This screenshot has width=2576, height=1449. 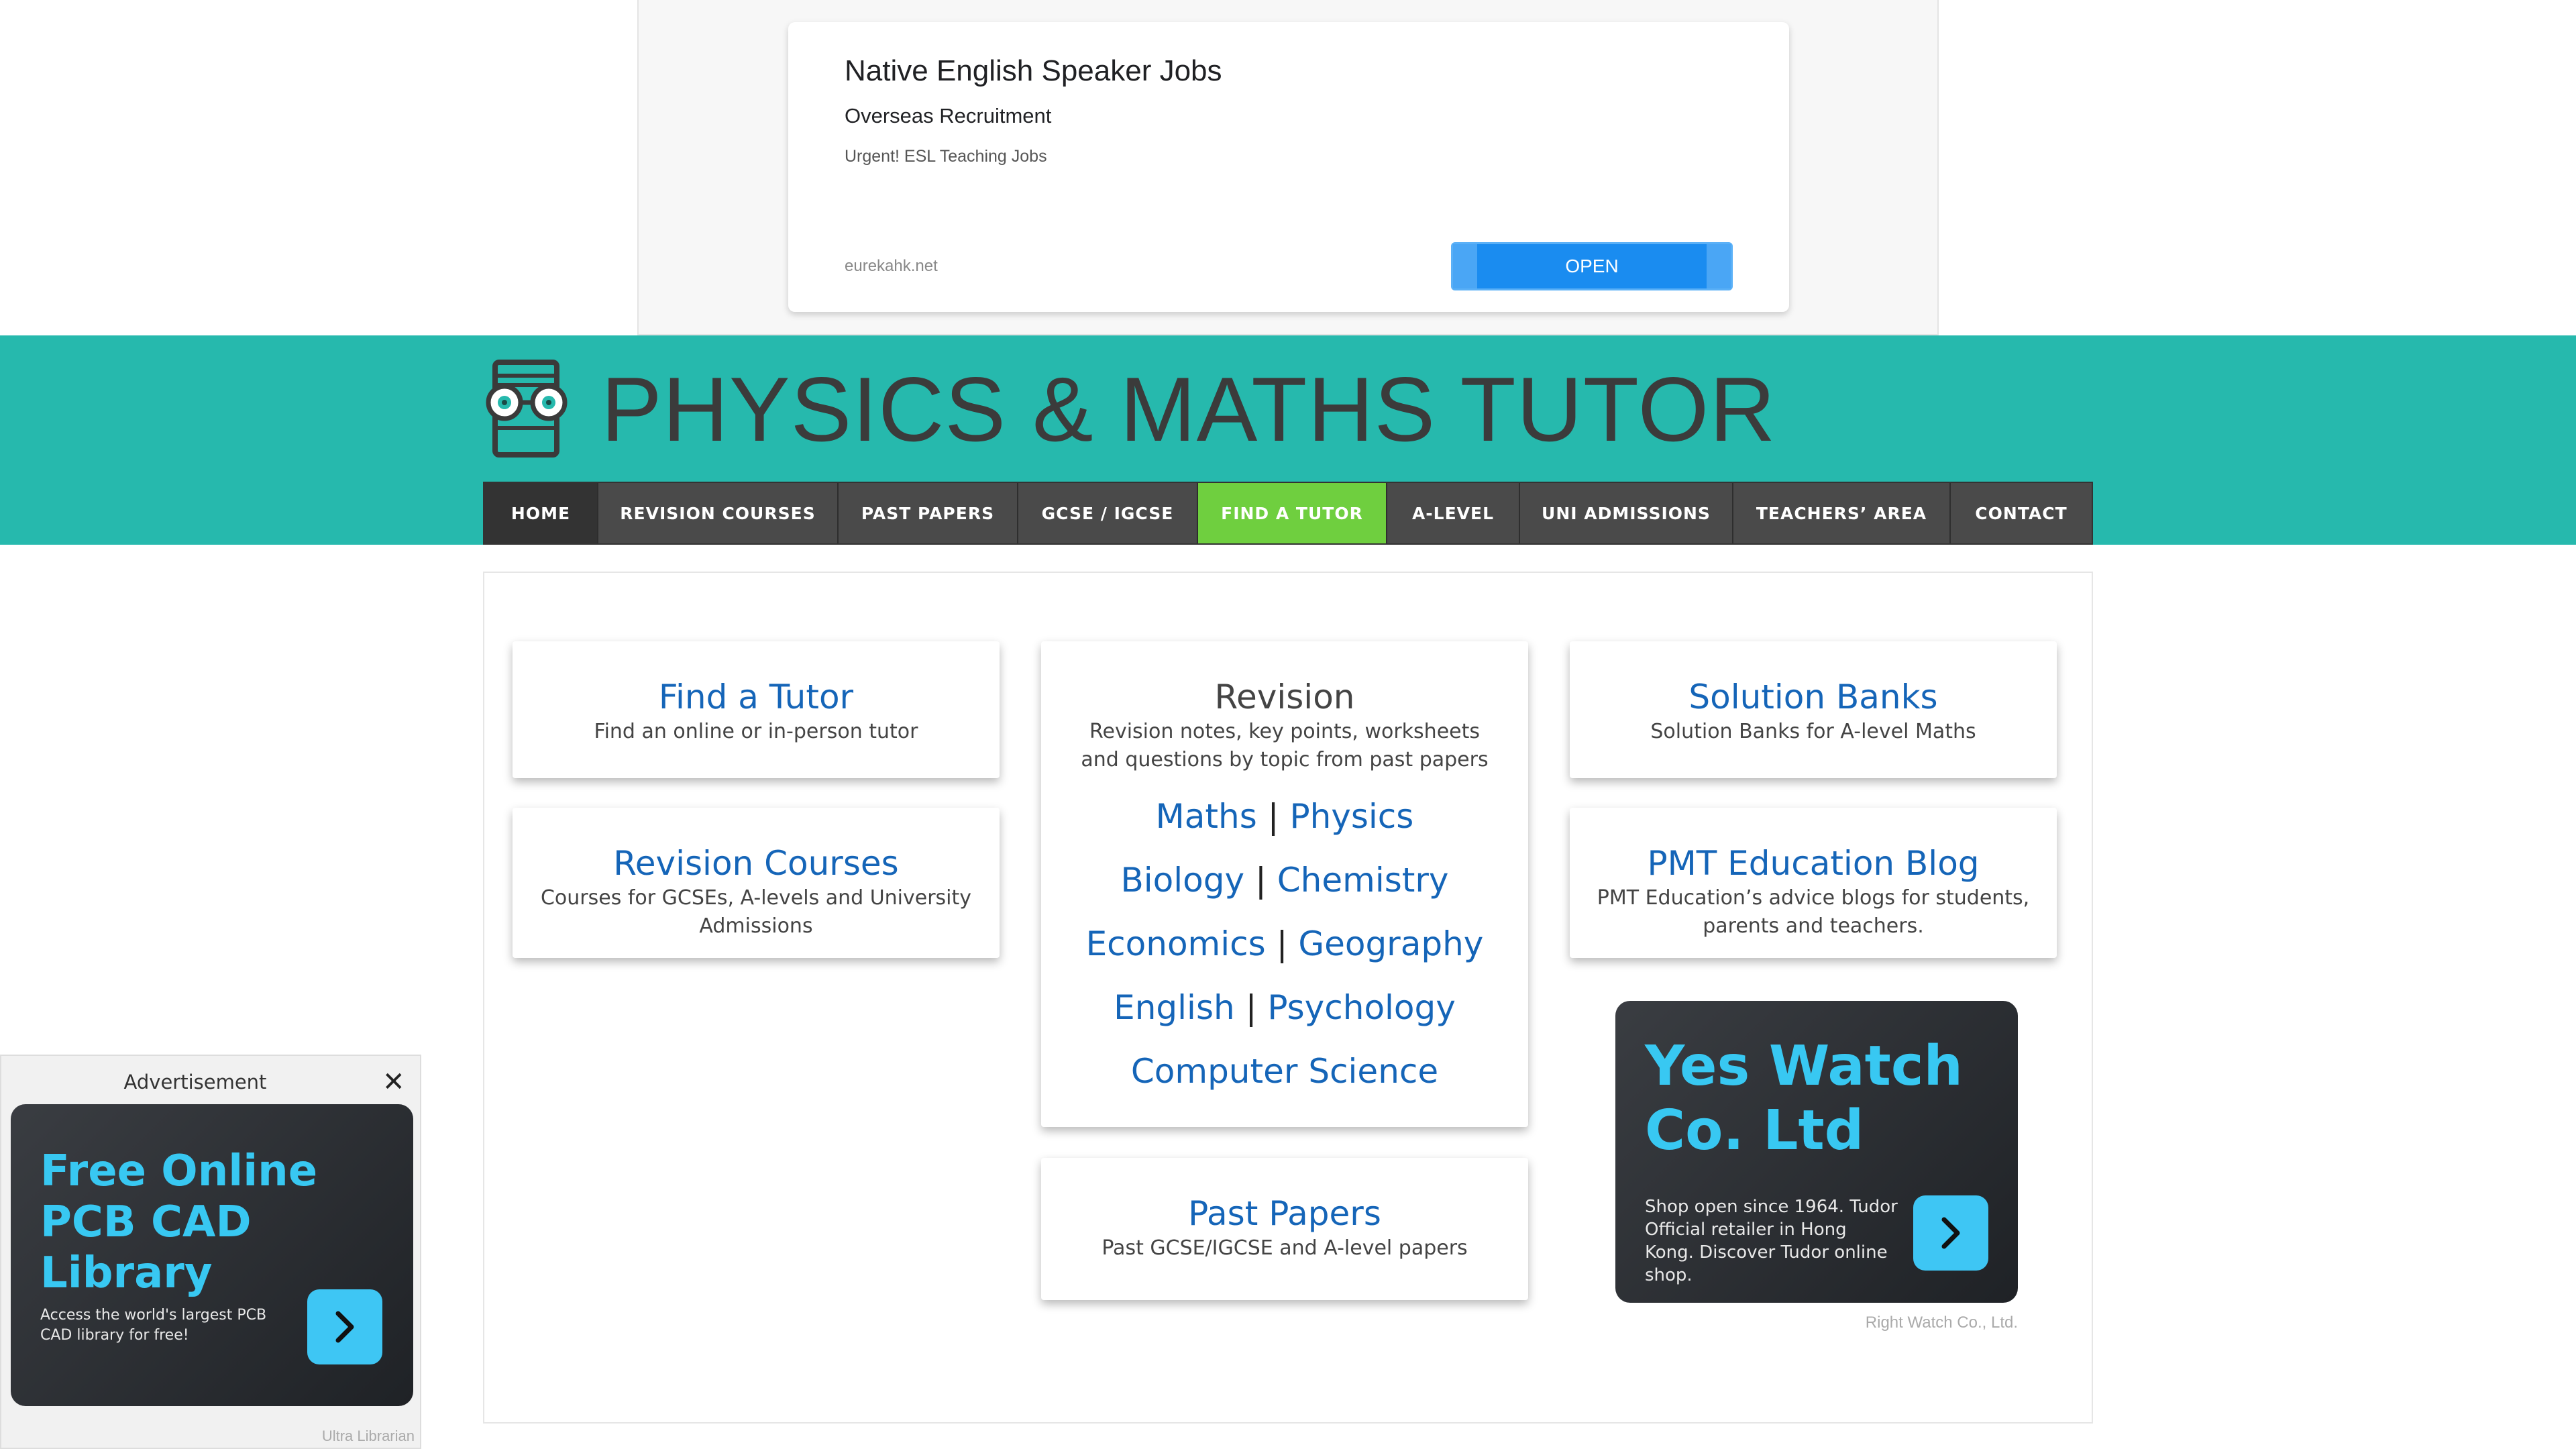 What do you see at coordinates (891, 266) in the screenshot?
I see `ad-domain: eurekahk.net` at bounding box center [891, 266].